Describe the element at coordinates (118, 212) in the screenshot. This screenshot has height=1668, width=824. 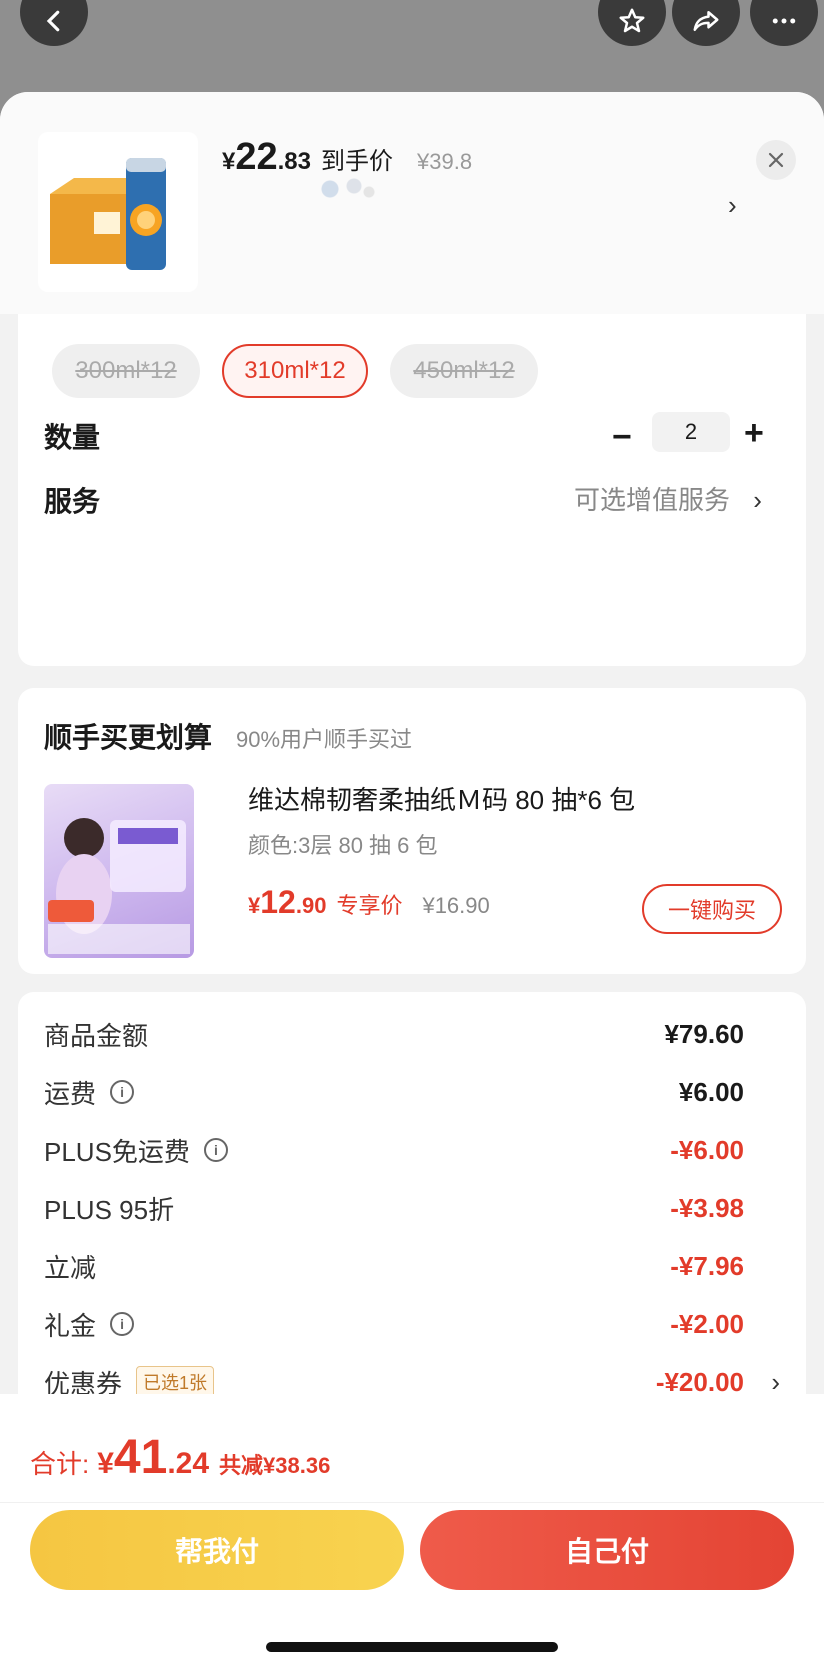
I see `product-image` at that location.